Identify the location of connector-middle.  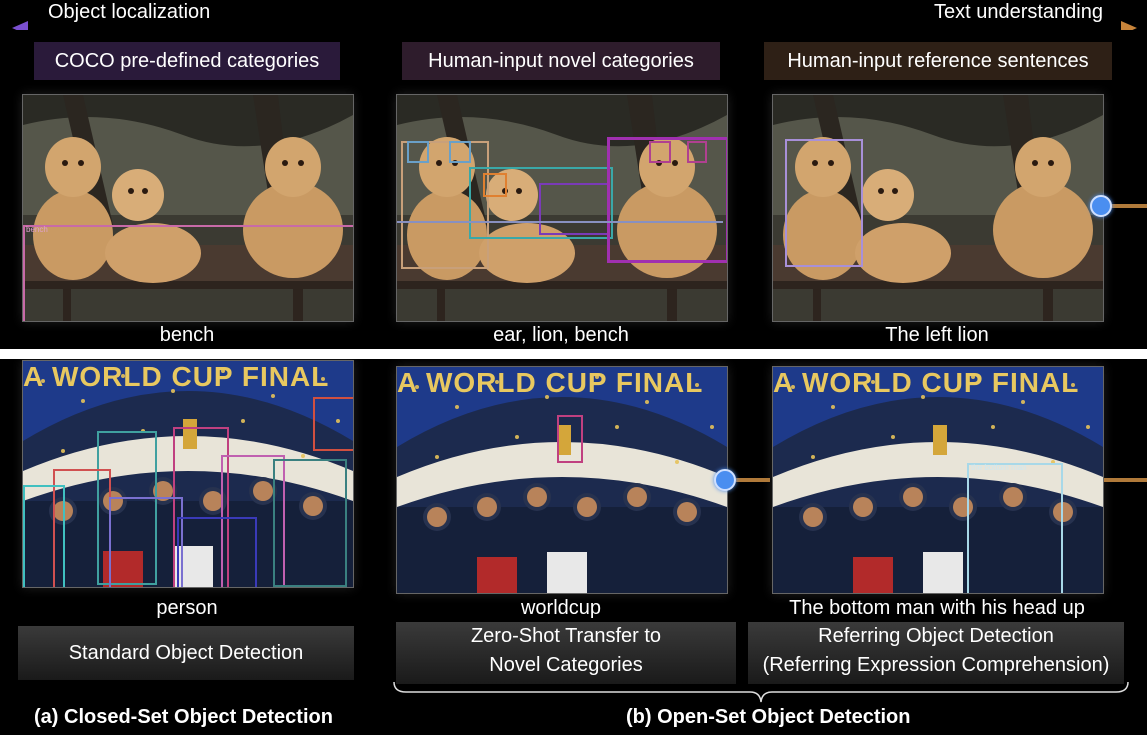
(753, 480).